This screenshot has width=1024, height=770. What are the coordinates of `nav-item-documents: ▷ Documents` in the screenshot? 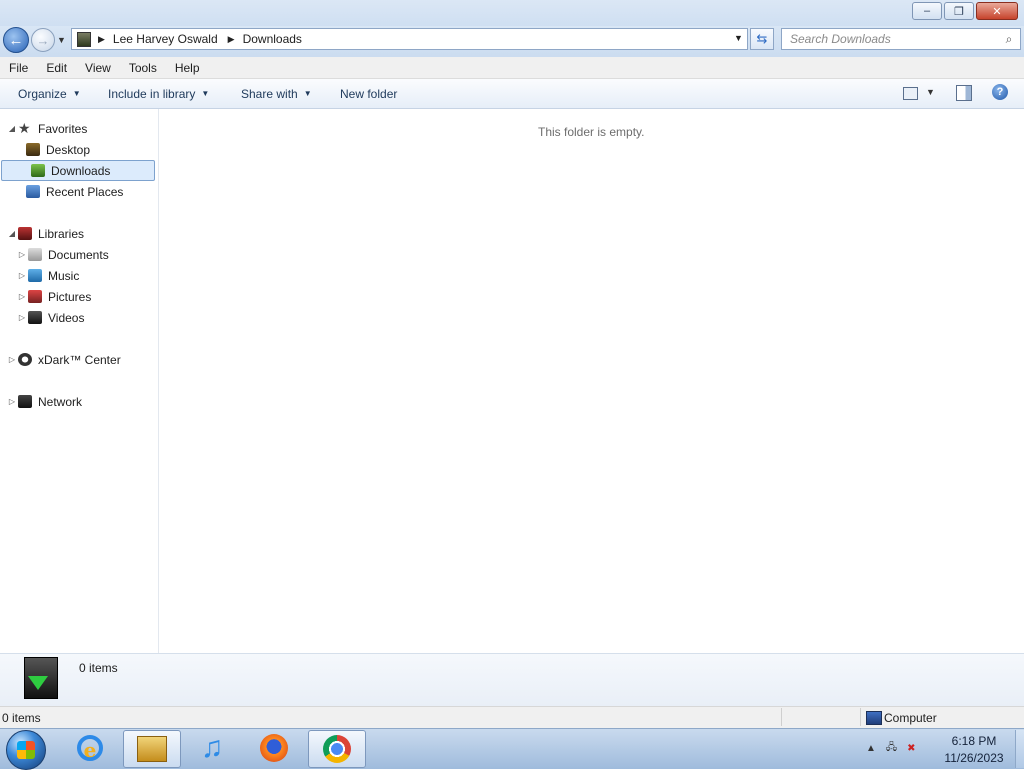 It's located at (62, 254).